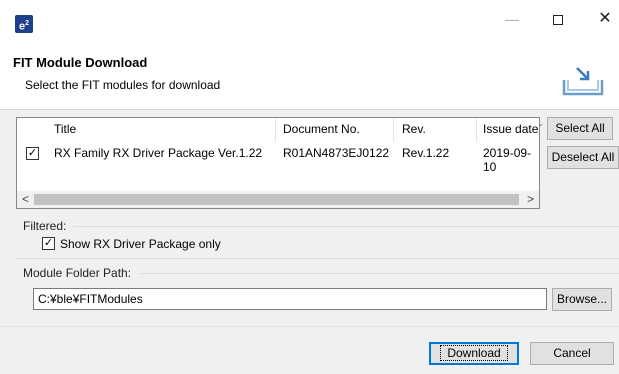  What do you see at coordinates (572, 353) in the screenshot?
I see `cancel-button: Cancel` at bounding box center [572, 353].